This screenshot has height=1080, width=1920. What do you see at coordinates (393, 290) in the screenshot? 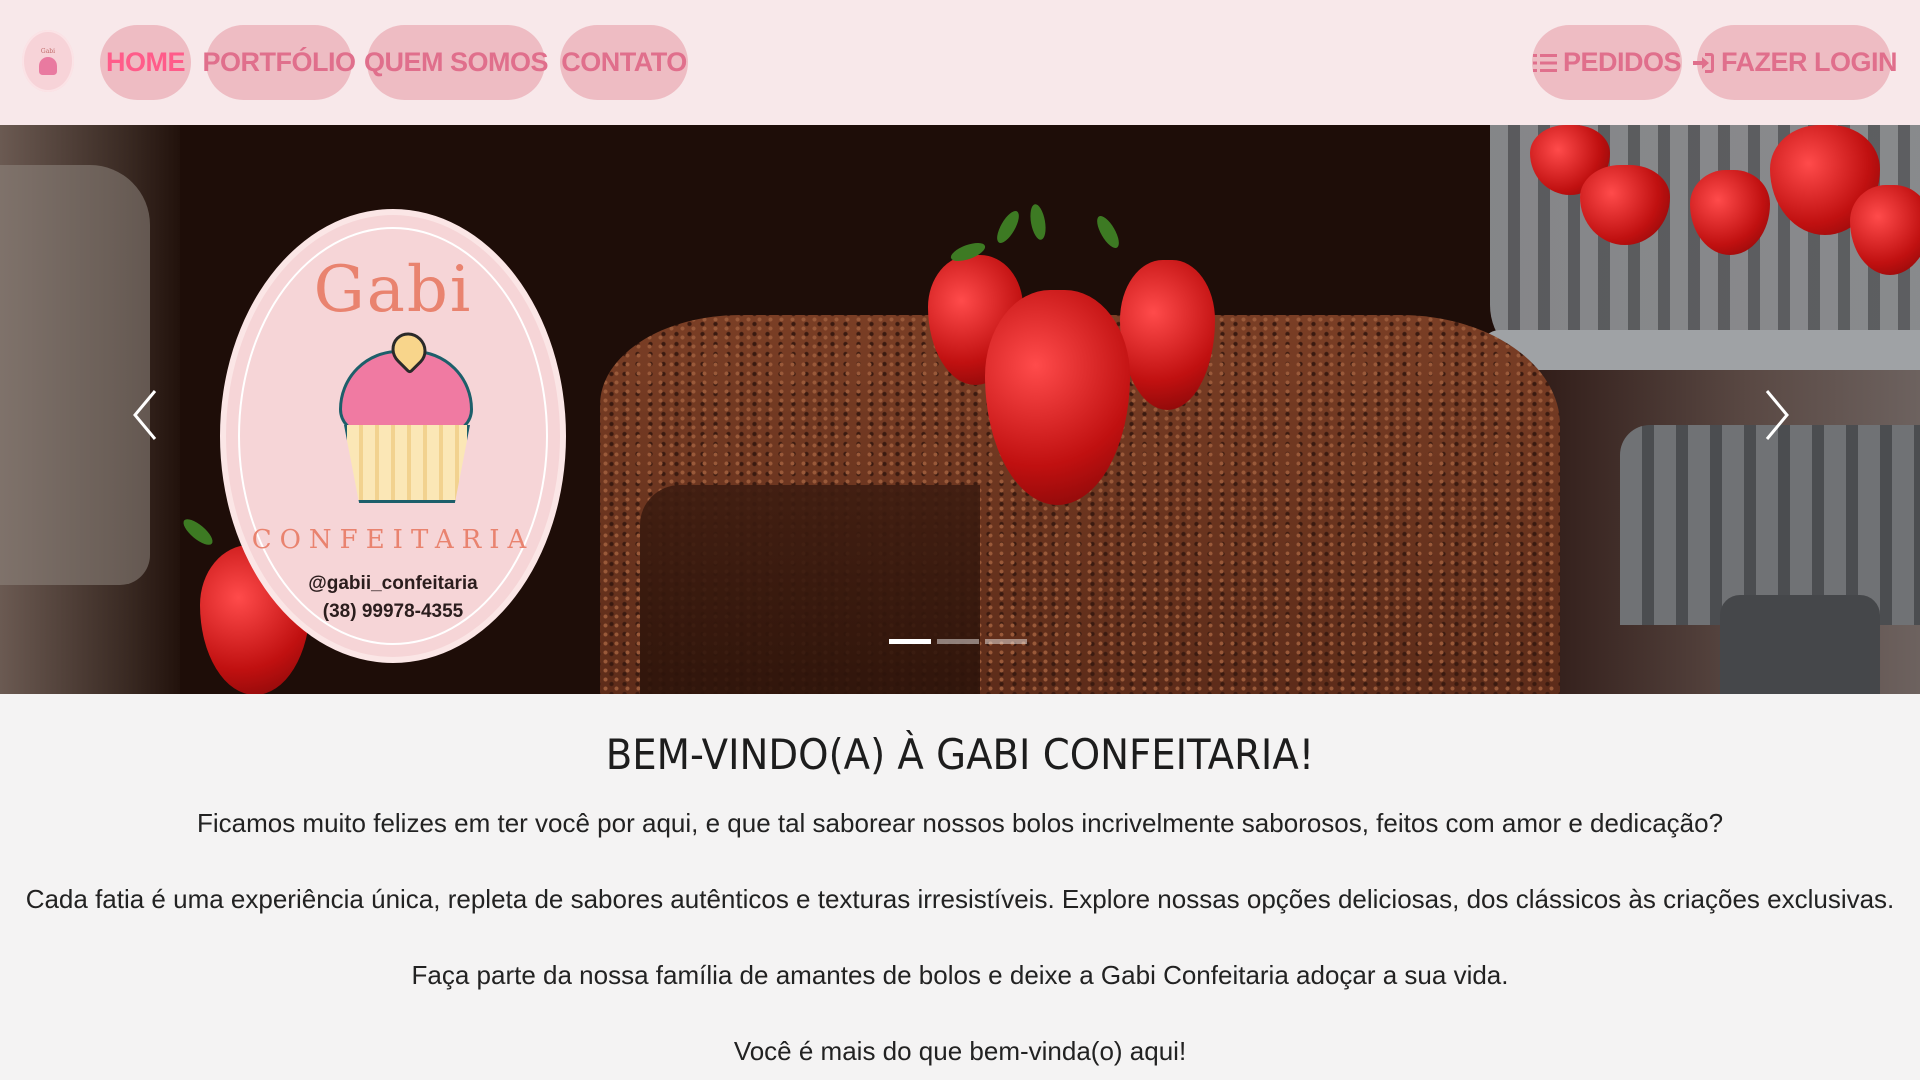
I see `logo-brand-text: Gabi` at bounding box center [393, 290].